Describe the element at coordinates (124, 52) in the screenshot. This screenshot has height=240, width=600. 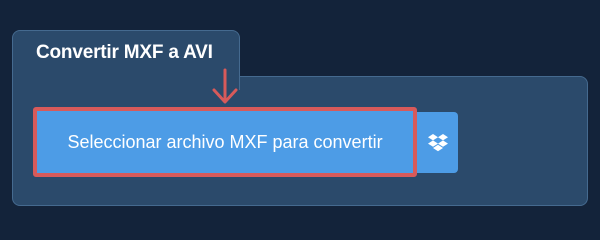
I see `panel-title: Convertir MXF a AVI` at that location.